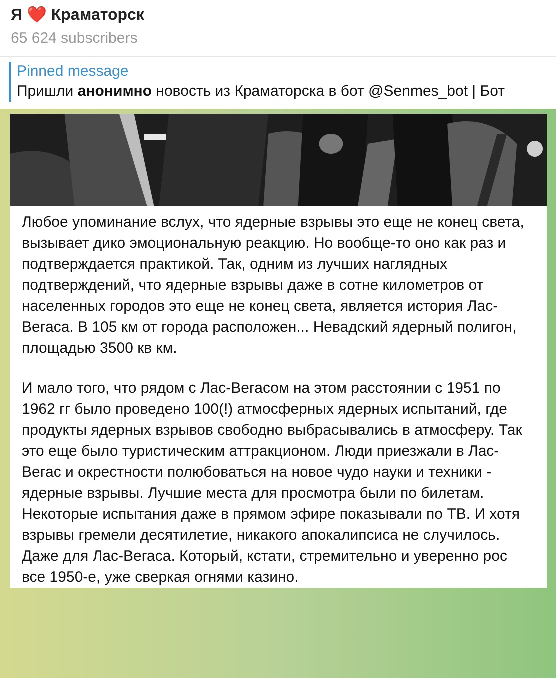  Describe the element at coordinates (78, 16) in the screenshot. I see `channel-title: Я ❤ Краматорск` at that location.